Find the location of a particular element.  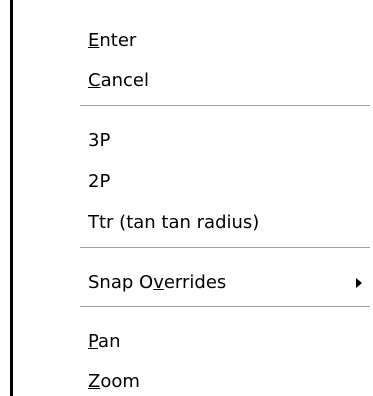

menu-item-label: Ttr (tan tan radius) is located at coordinates (174, 222).